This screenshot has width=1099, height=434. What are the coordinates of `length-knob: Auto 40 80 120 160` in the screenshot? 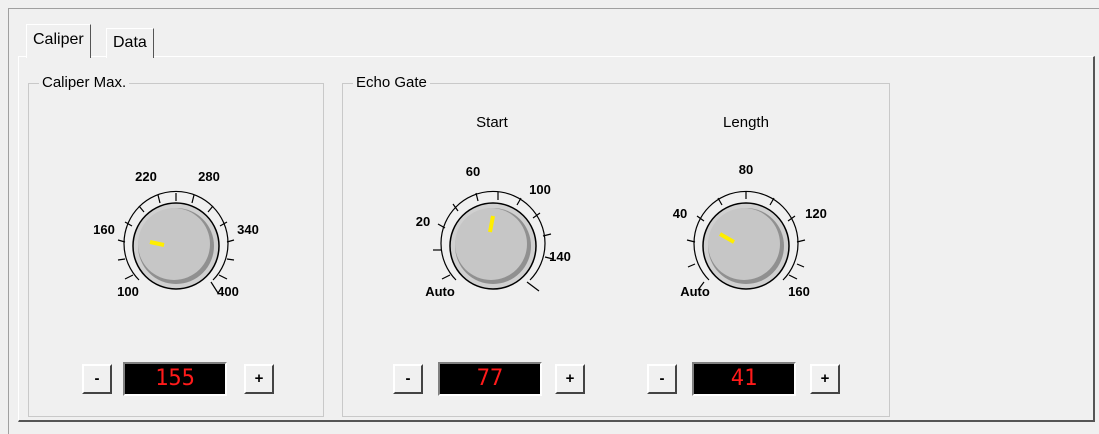 It's located at (746, 246).